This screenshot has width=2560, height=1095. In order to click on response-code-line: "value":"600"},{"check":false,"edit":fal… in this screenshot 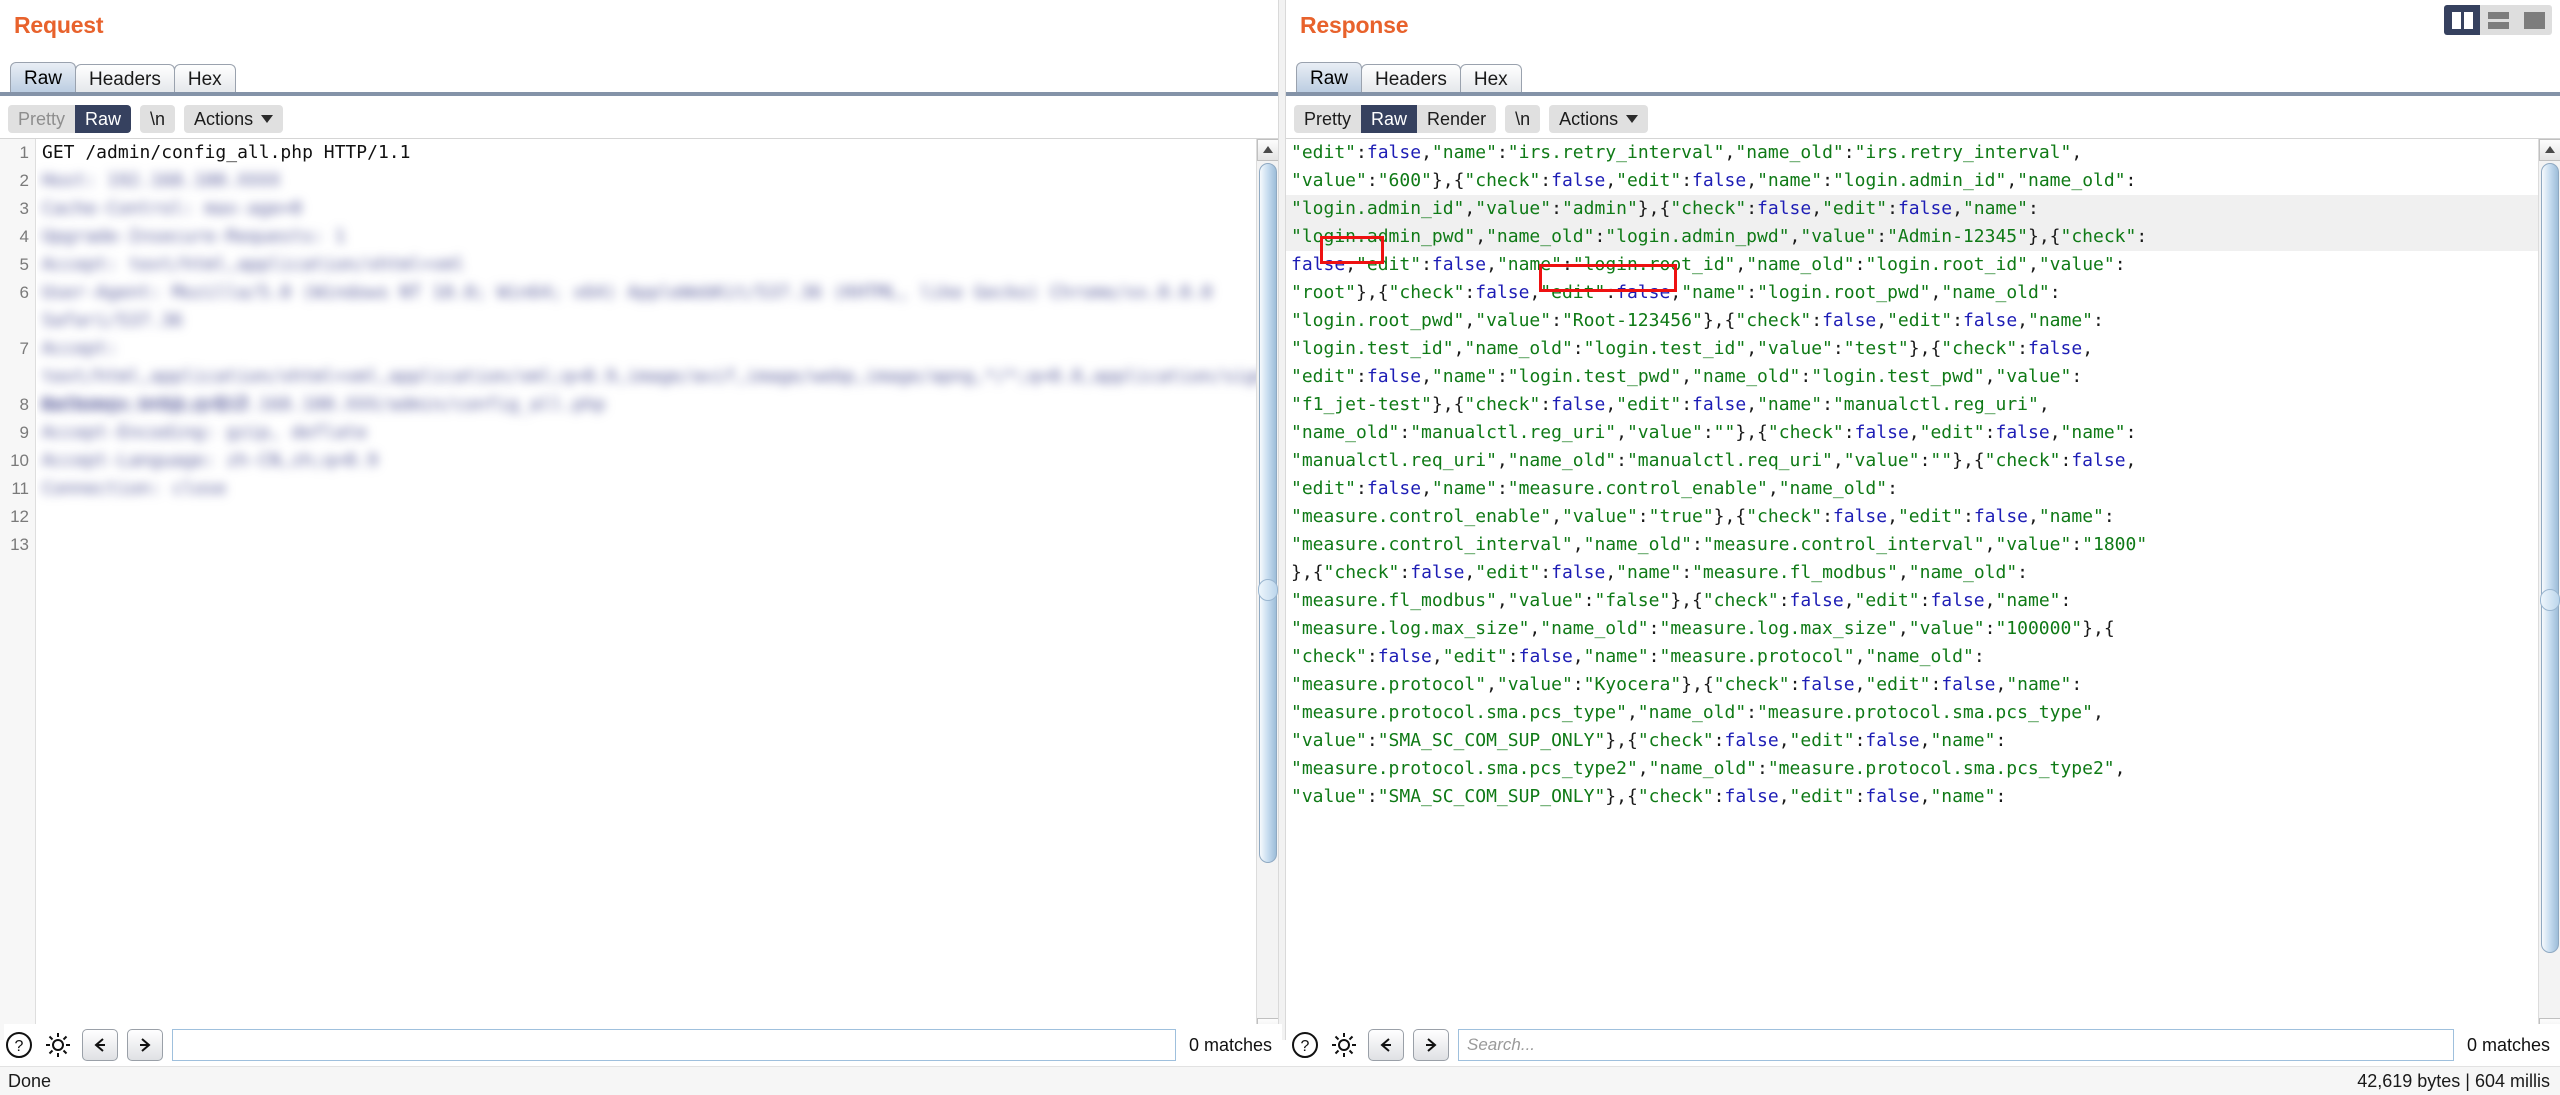, I will do `click(1714, 180)`.